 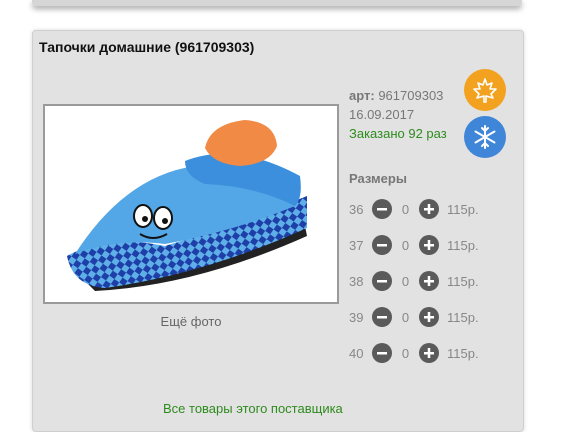 What do you see at coordinates (253, 408) in the screenshot?
I see `supplier-products-link: Все товары этого поставщика` at bounding box center [253, 408].